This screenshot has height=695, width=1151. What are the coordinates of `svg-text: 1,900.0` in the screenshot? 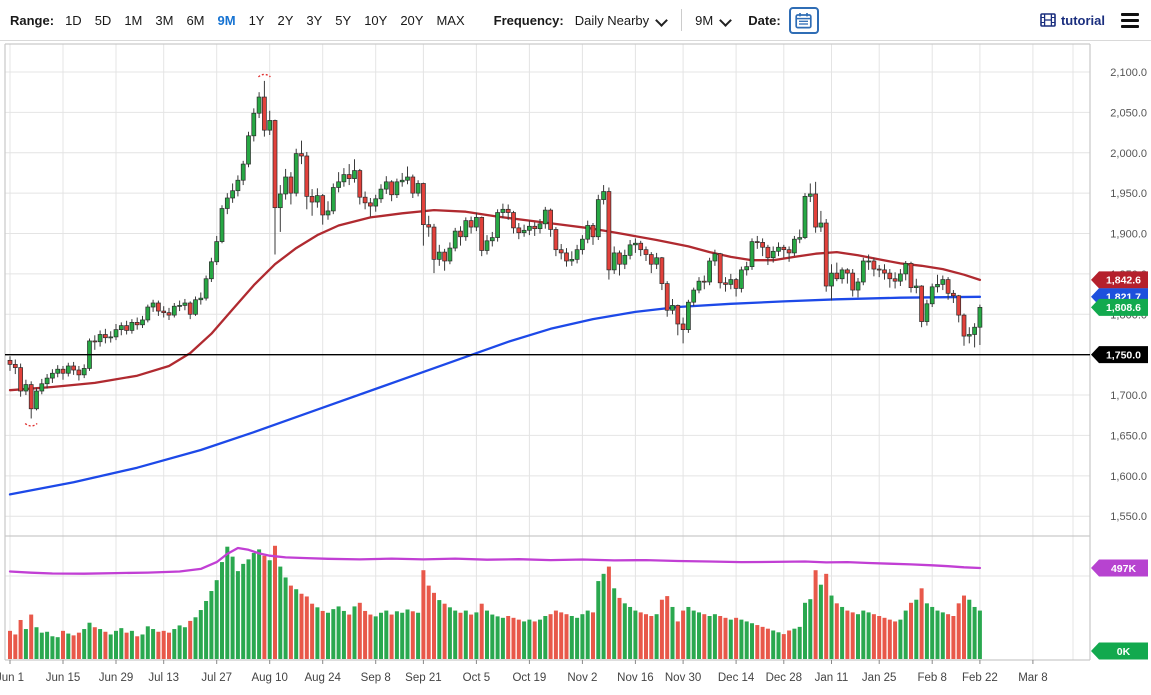 It's located at (1128, 235).